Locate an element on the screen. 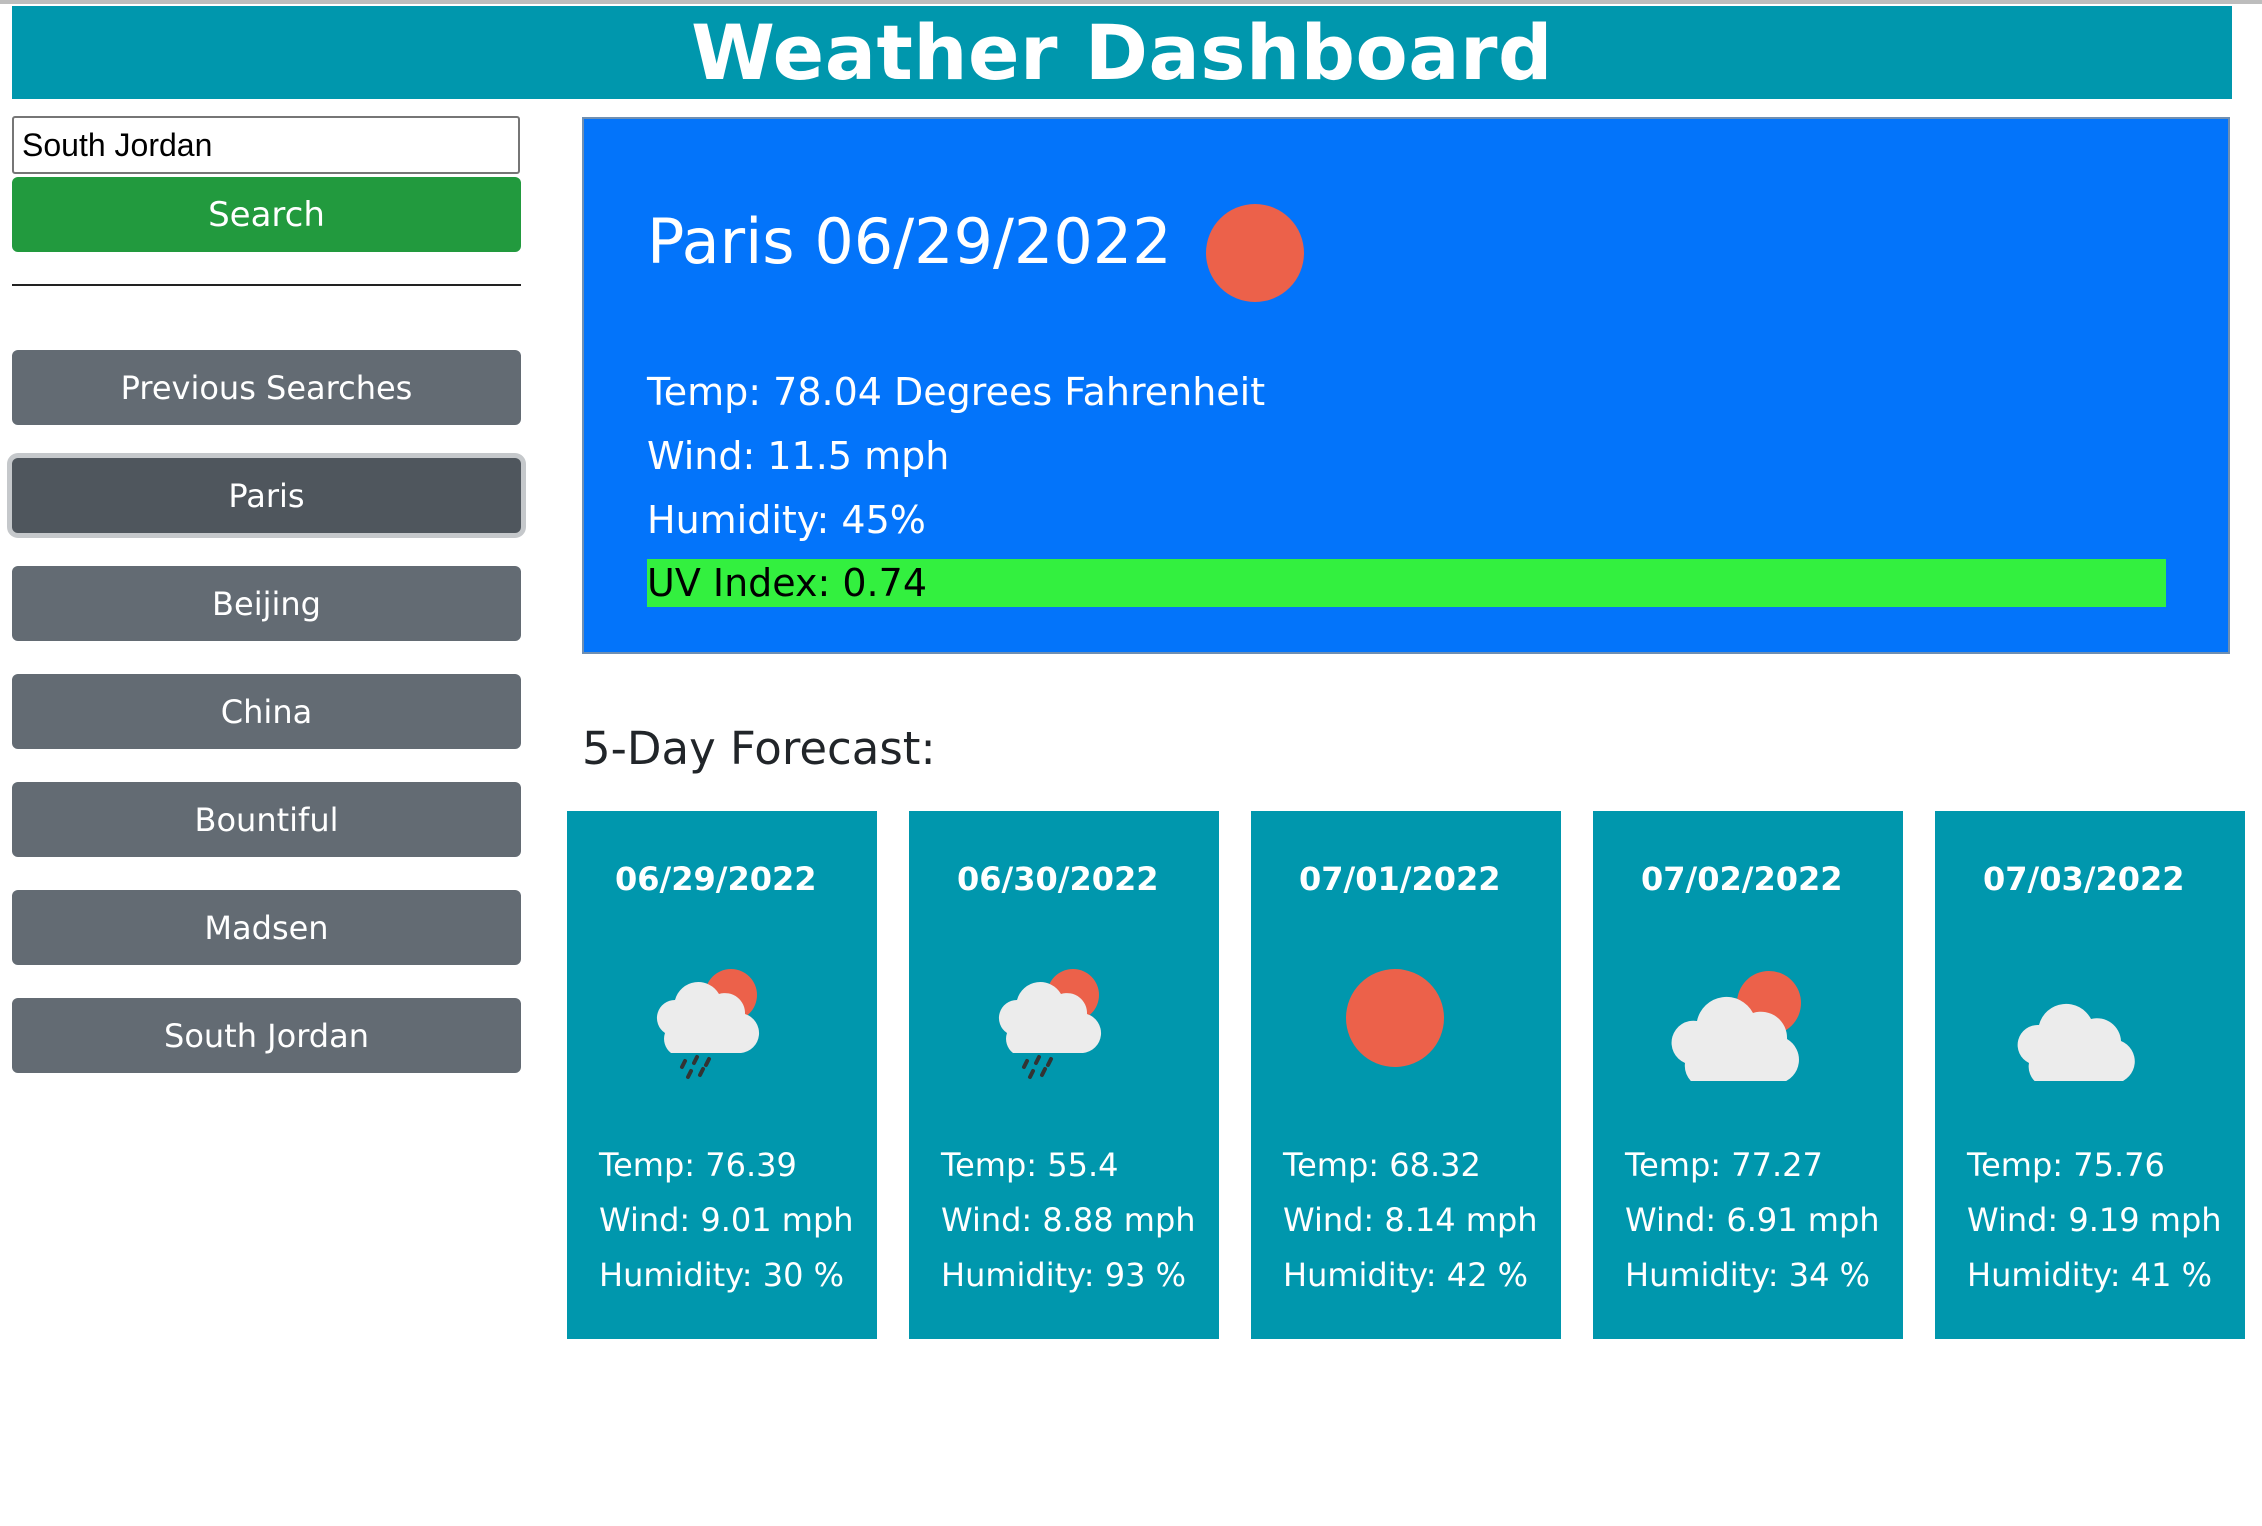  forecast-wind: Wind: 8.14 mph is located at coordinates (1410, 1220).